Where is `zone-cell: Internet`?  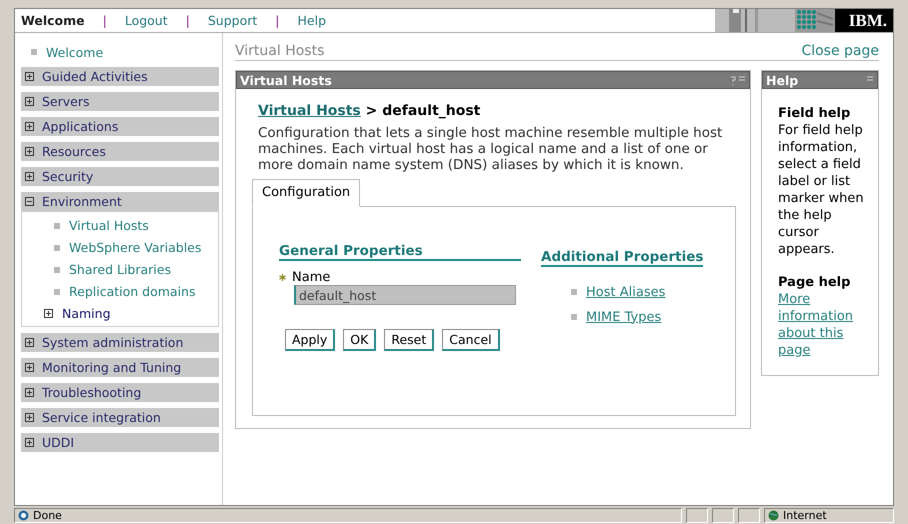
zone-cell: Internet is located at coordinates (829, 515).